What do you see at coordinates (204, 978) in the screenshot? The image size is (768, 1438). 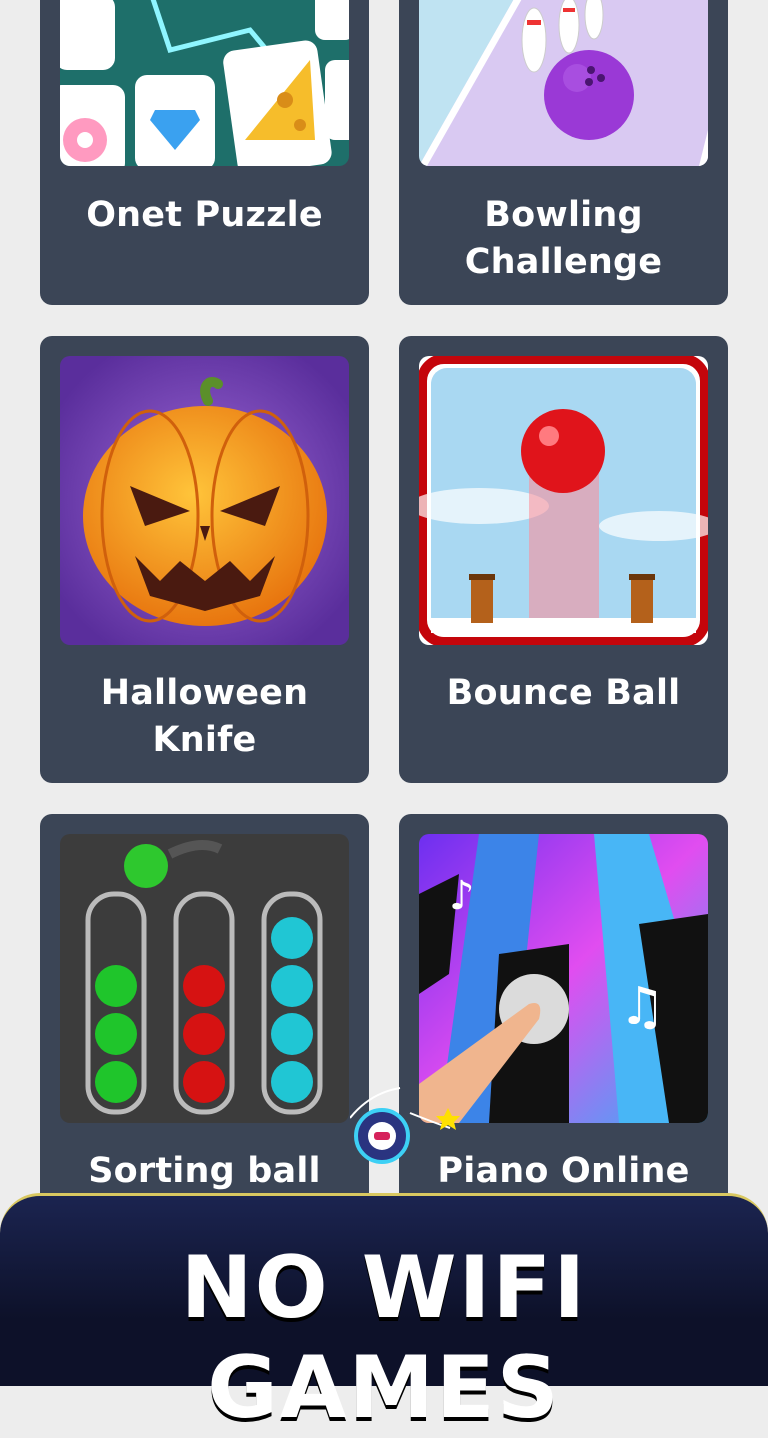 I see `sorting-ball-thumbnail` at bounding box center [204, 978].